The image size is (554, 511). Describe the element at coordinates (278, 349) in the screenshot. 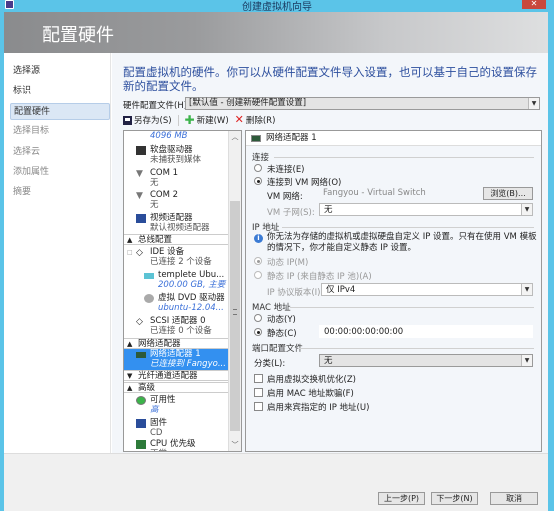

I see `section-port-profile: 端口配置文件` at that location.